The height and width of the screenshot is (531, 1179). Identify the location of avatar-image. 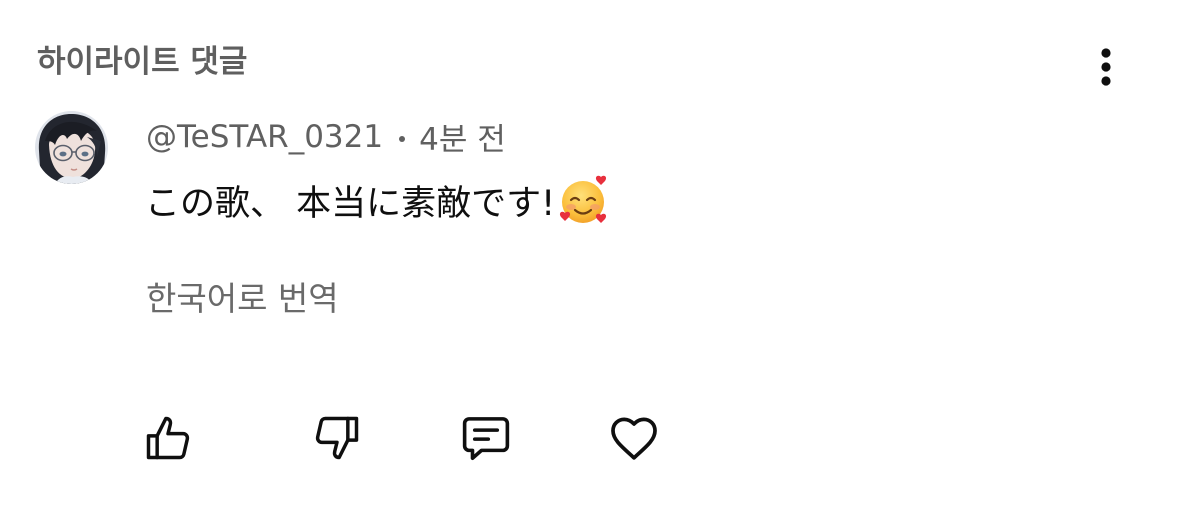
(71, 147).